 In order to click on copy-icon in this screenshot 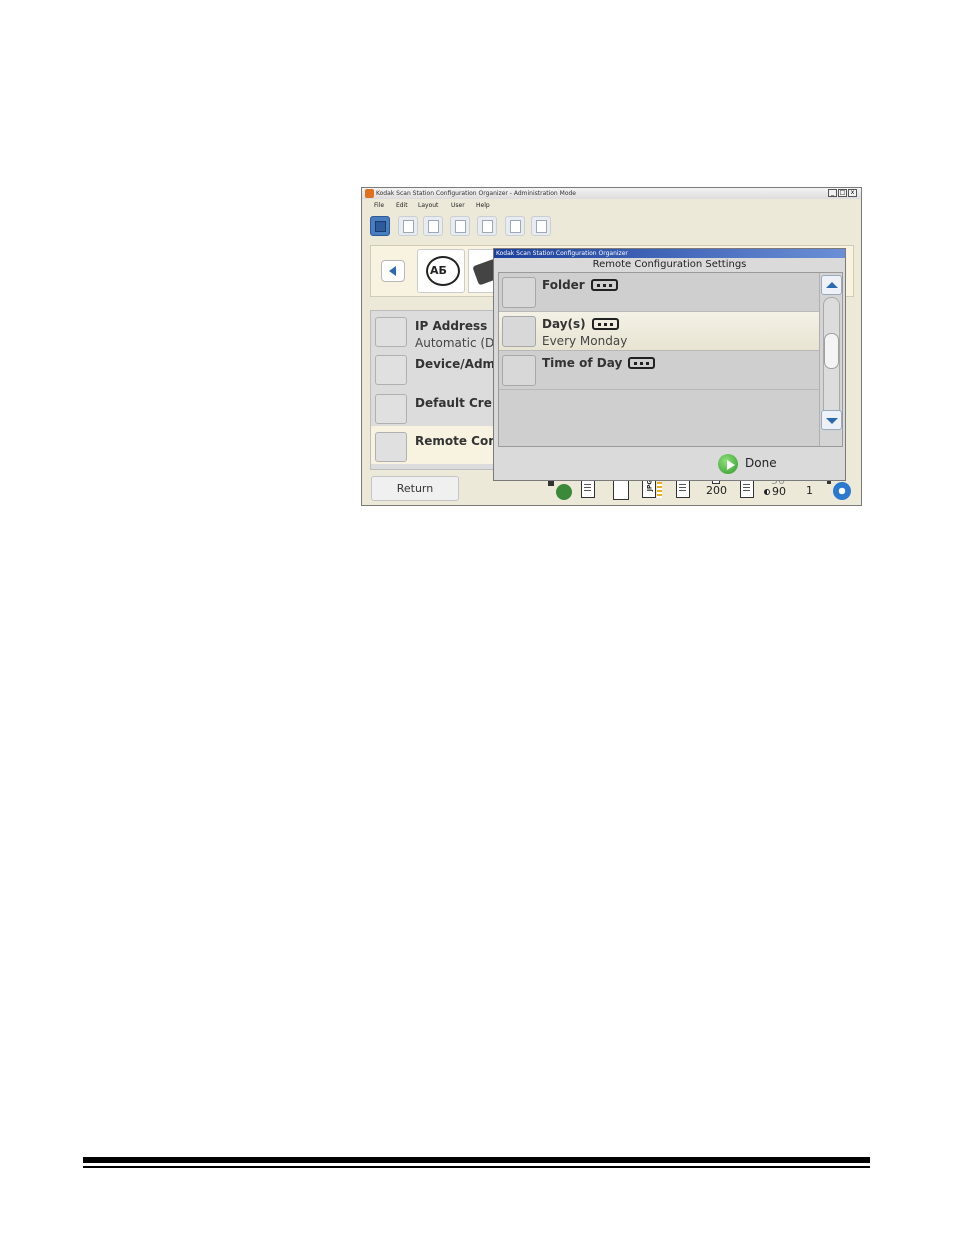, I will do `click(487, 226)`.